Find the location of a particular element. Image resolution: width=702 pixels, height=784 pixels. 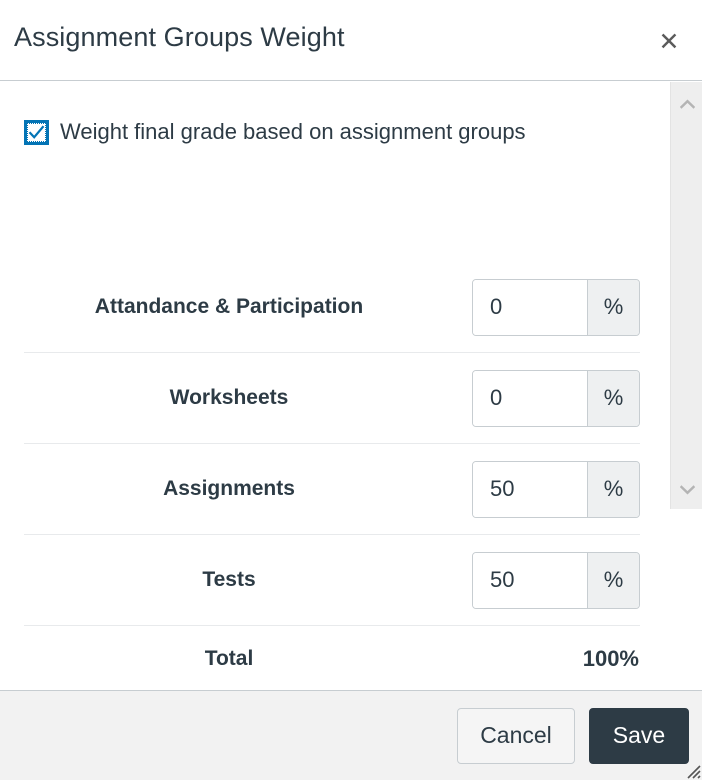

total-label: Total is located at coordinates (229, 658).